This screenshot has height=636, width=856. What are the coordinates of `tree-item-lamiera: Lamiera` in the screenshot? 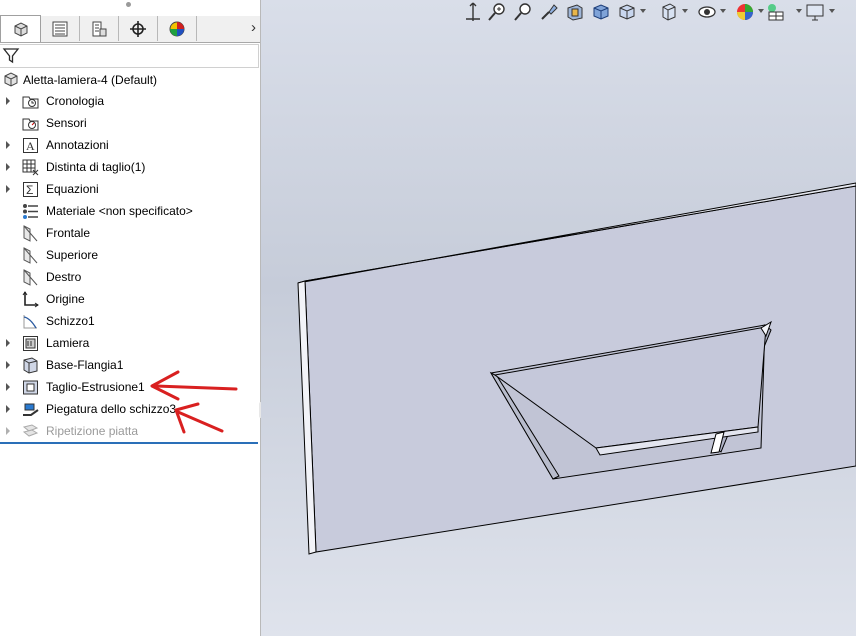 It's located at (130, 343).